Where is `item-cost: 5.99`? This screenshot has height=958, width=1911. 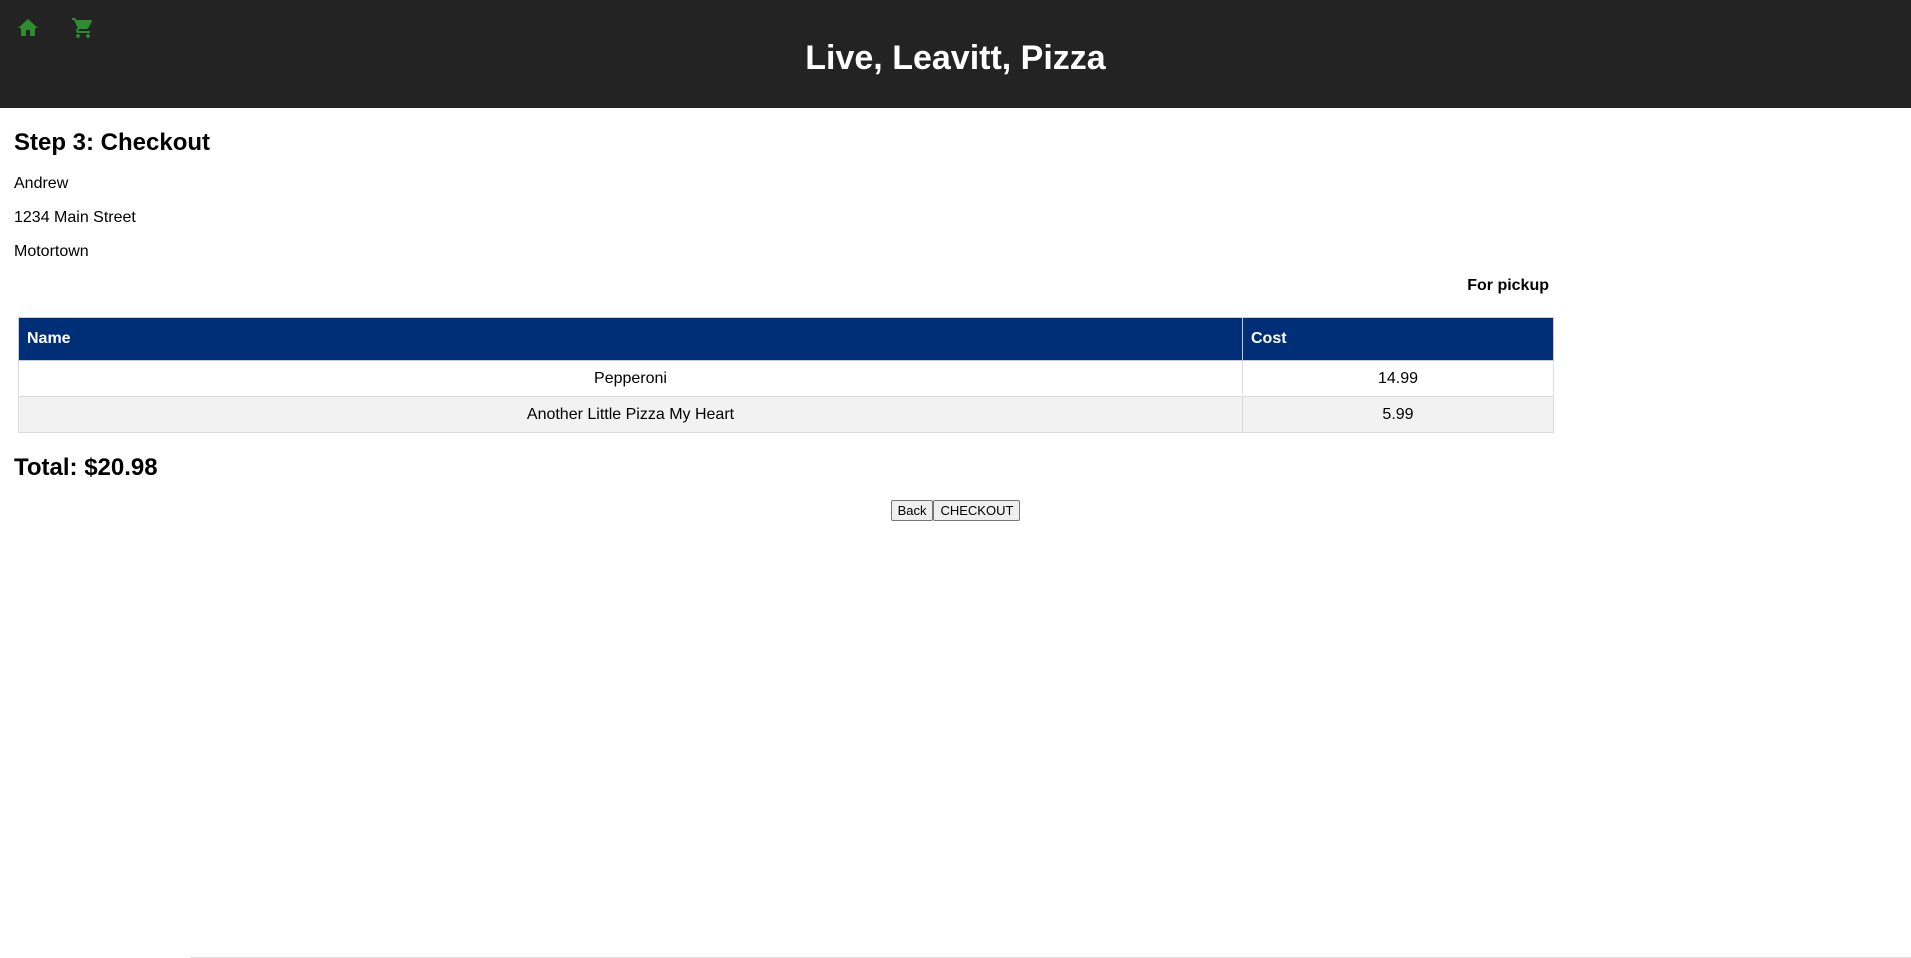 item-cost: 5.99 is located at coordinates (1398, 414).